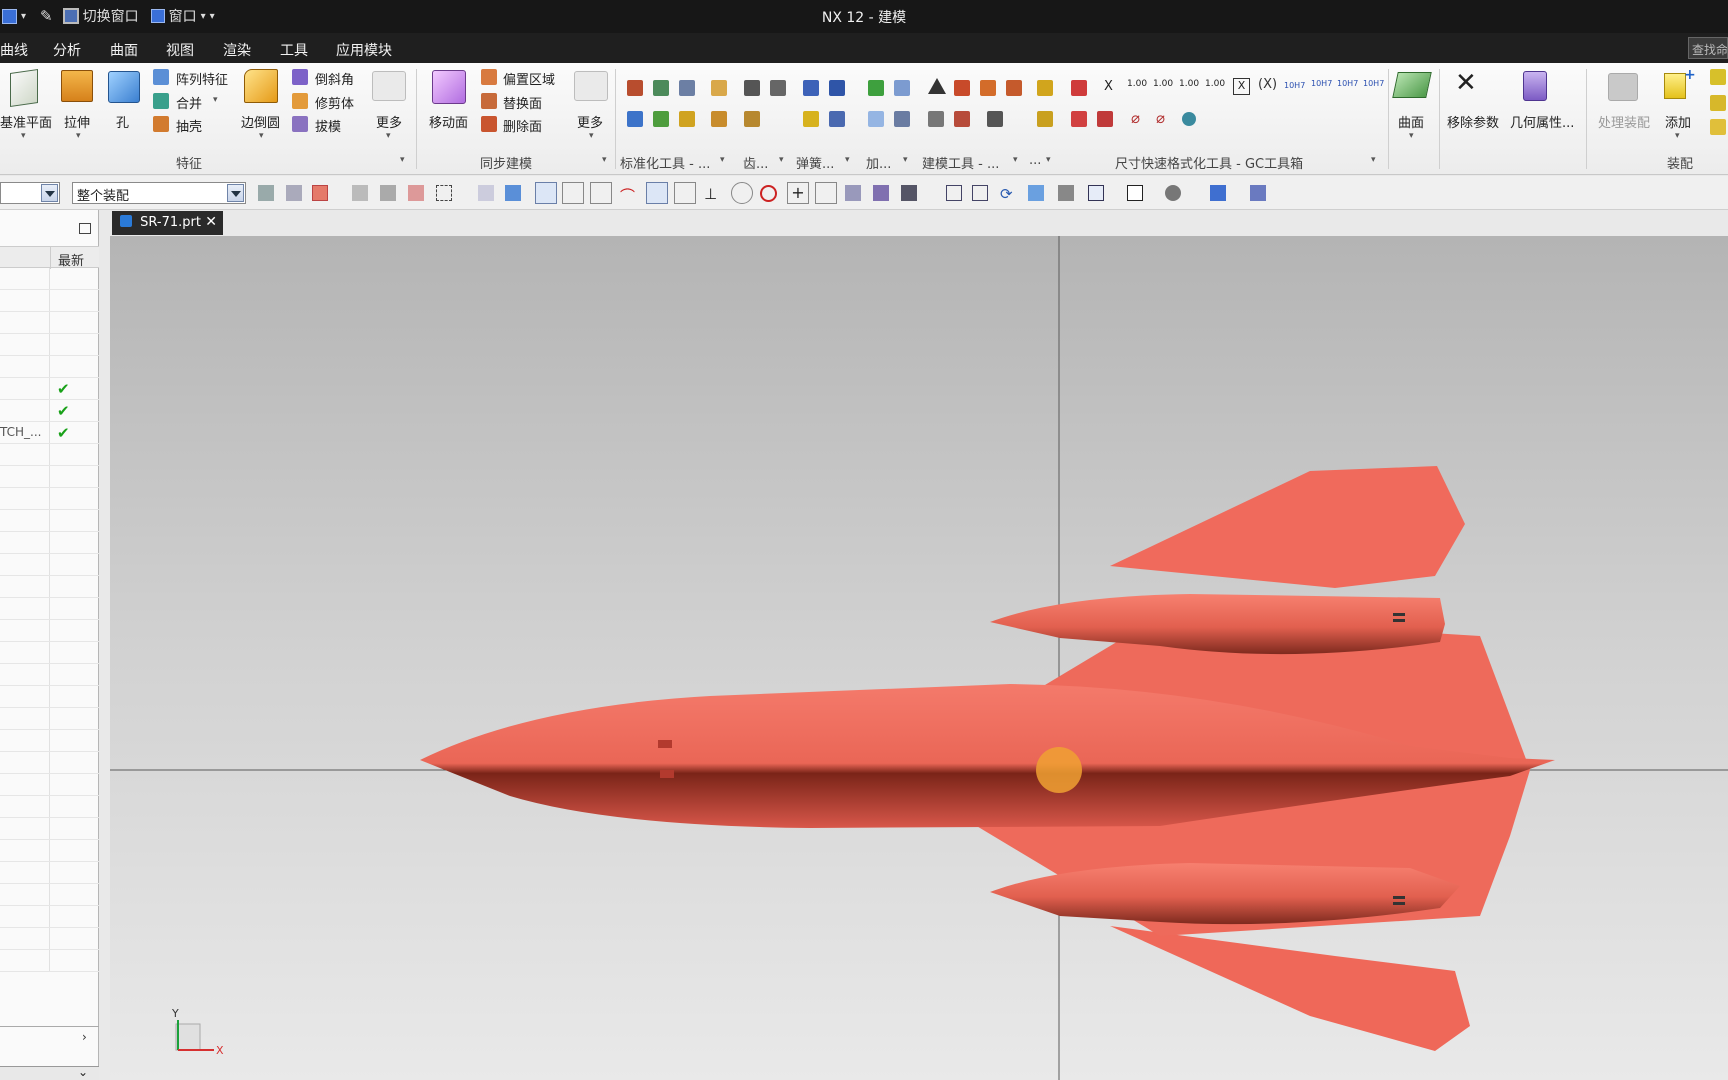  What do you see at coordinates (122, 121) in the screenshot?
I see `hole-button: 孔` at bounding box center [122, 121].